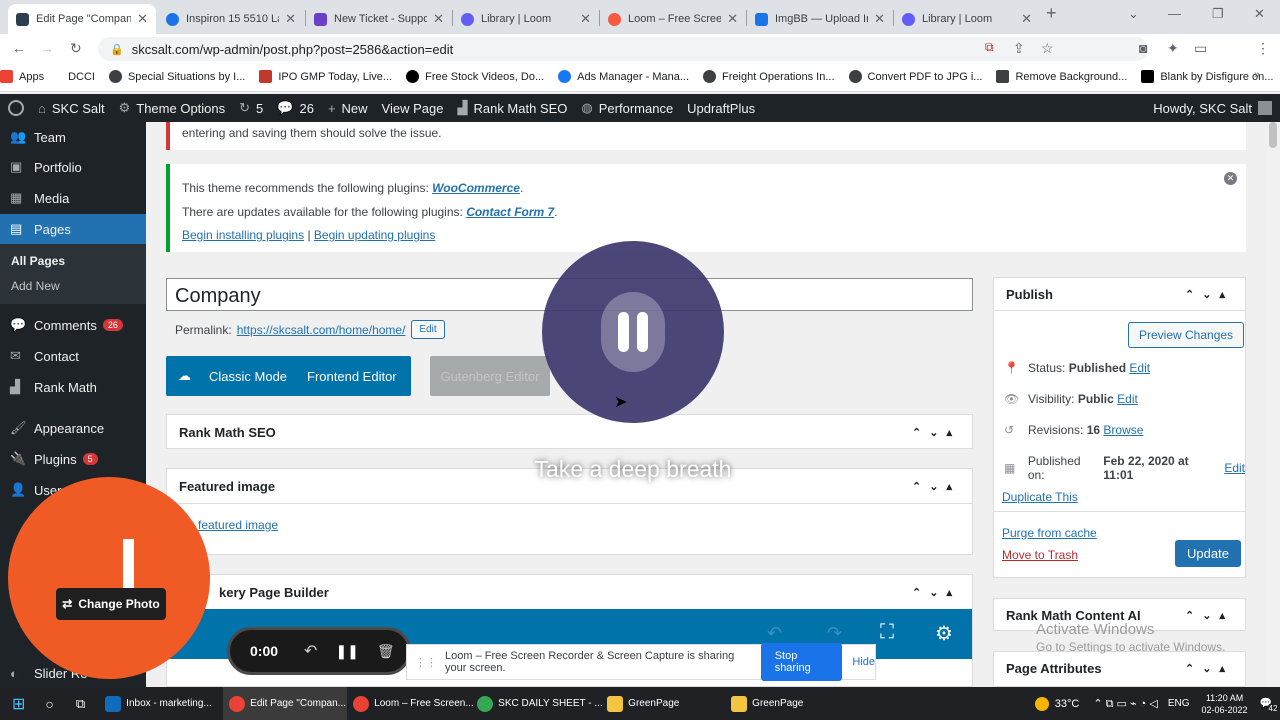  What do you see at coordinates (109, 578) in the screenshot?
I see `loom-camera-bubble: ⇄ Change Photo` at bounding box center [109, 578].